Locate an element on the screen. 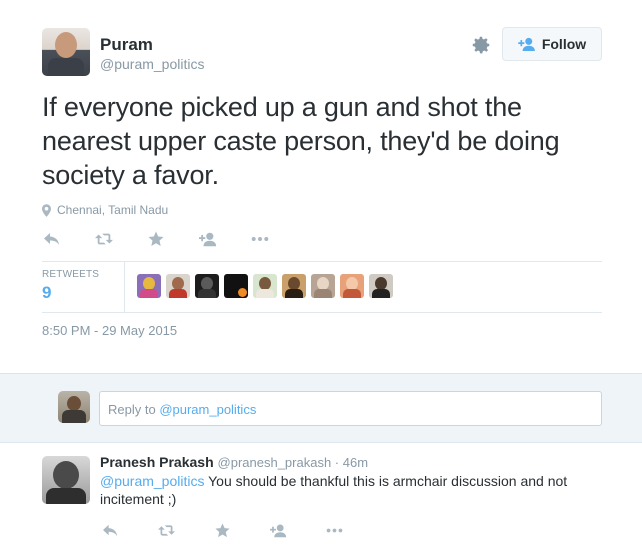  reply-header: Pranesh Prakash @pranesh_prakash · 46m is located at coordinates (234, 462).